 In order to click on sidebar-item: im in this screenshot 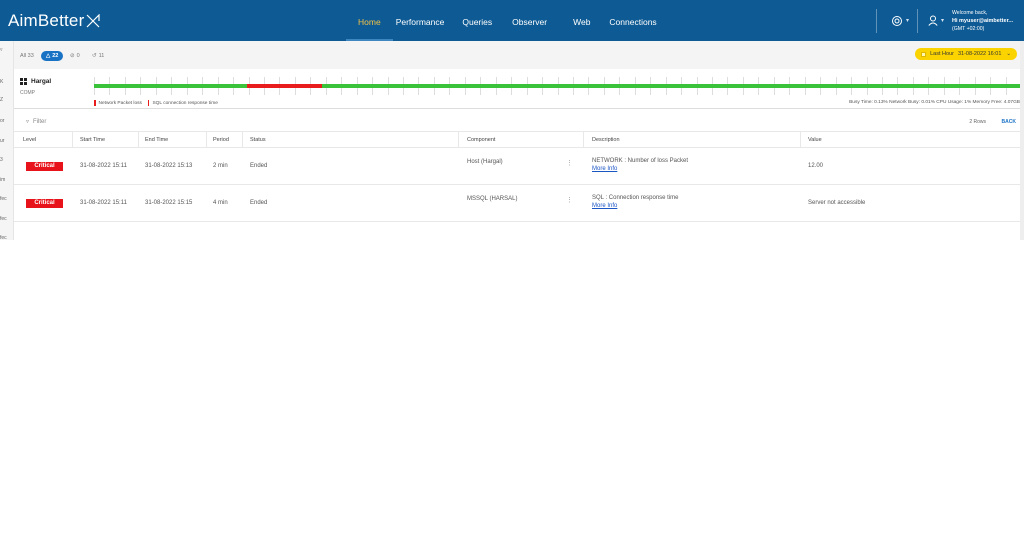, I will do `click(2, 180)`.